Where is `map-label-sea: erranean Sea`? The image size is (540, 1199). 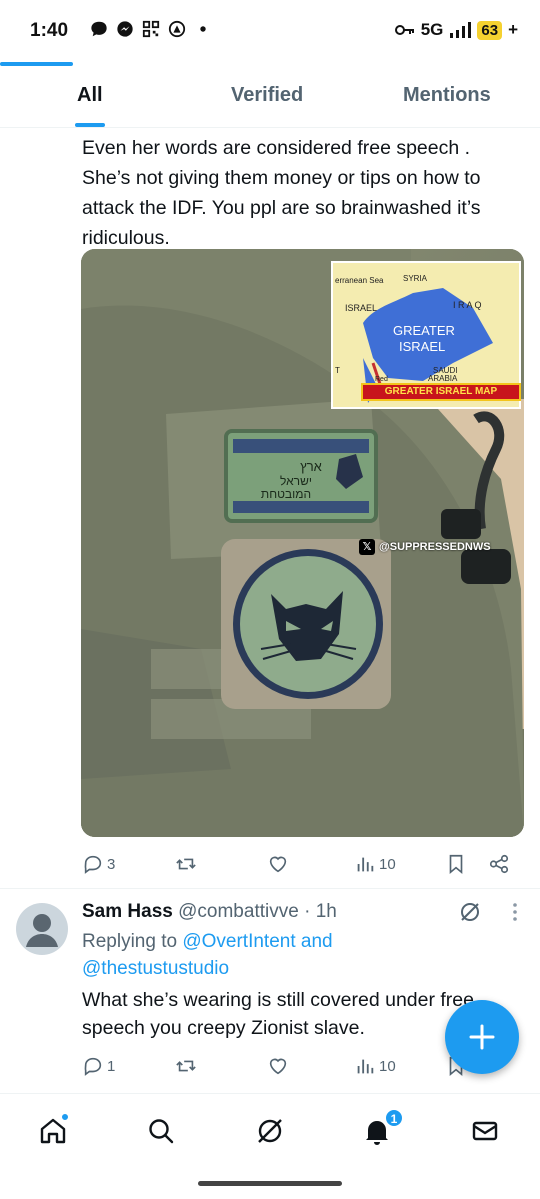
map-label-sea: erranean Sea is located at coordinates (359, 280).